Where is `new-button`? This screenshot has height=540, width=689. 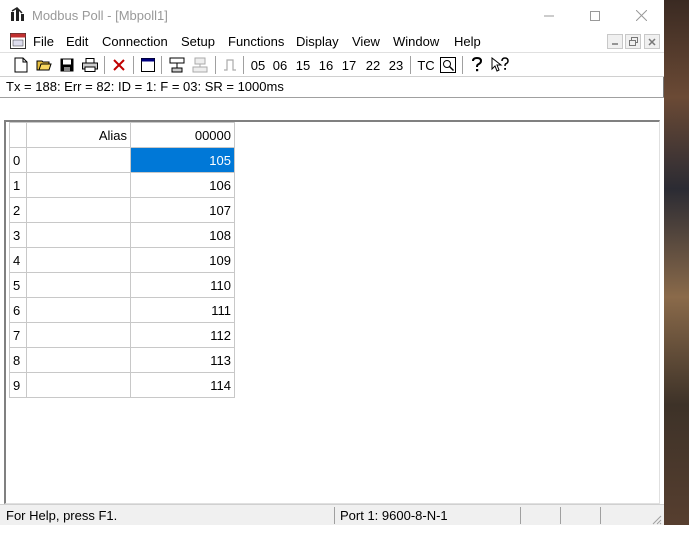 new-button is located at coordinates (21, 65).